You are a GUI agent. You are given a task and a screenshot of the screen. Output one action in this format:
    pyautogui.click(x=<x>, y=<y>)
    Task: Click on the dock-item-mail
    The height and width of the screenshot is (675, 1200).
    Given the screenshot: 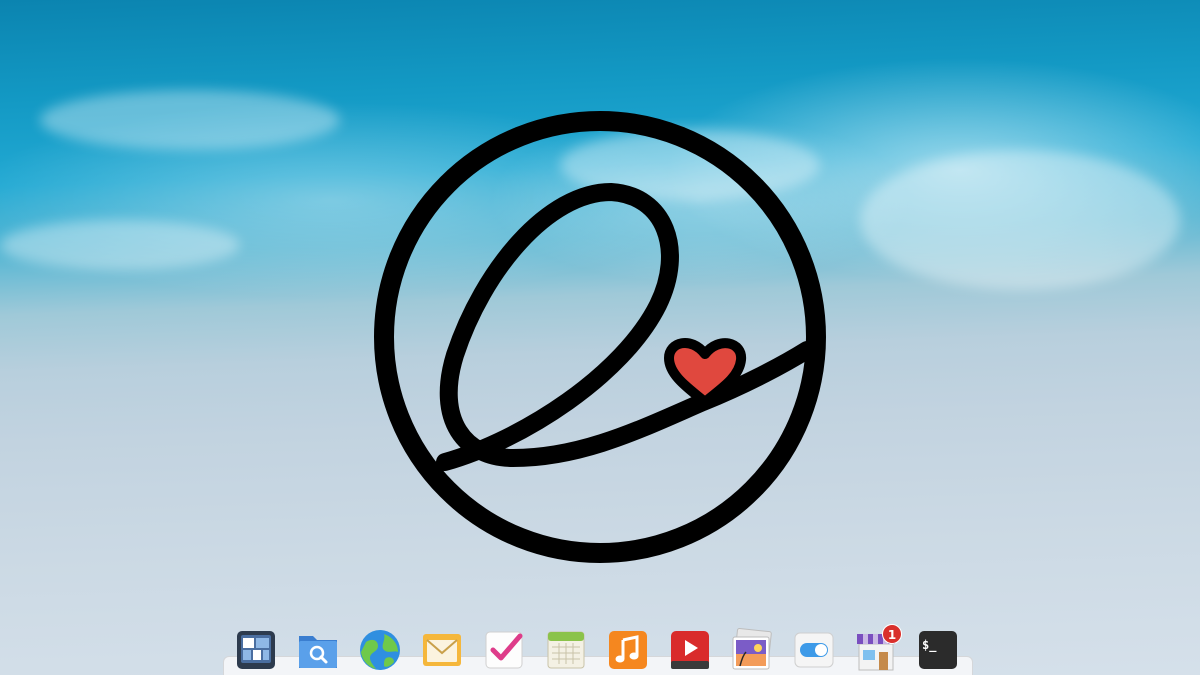 What is the action you would take?
    pyautogui.click(x=442, y=650)
    